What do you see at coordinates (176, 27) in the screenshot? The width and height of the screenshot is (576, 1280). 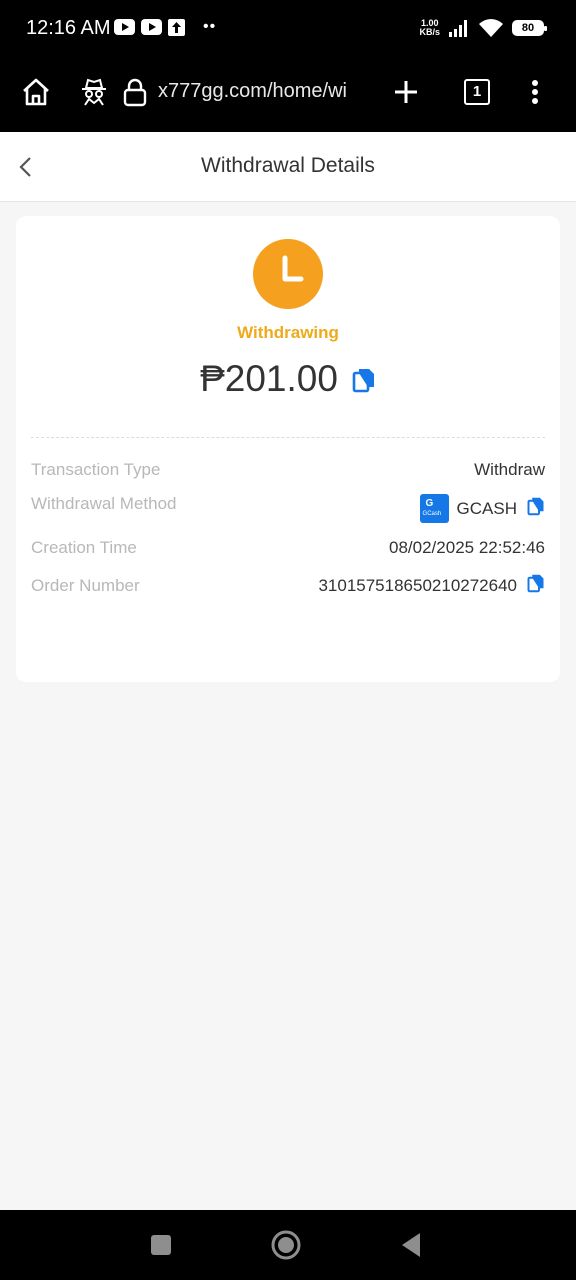 I see `upload-notification-icon` at bounding box center [176, 27].